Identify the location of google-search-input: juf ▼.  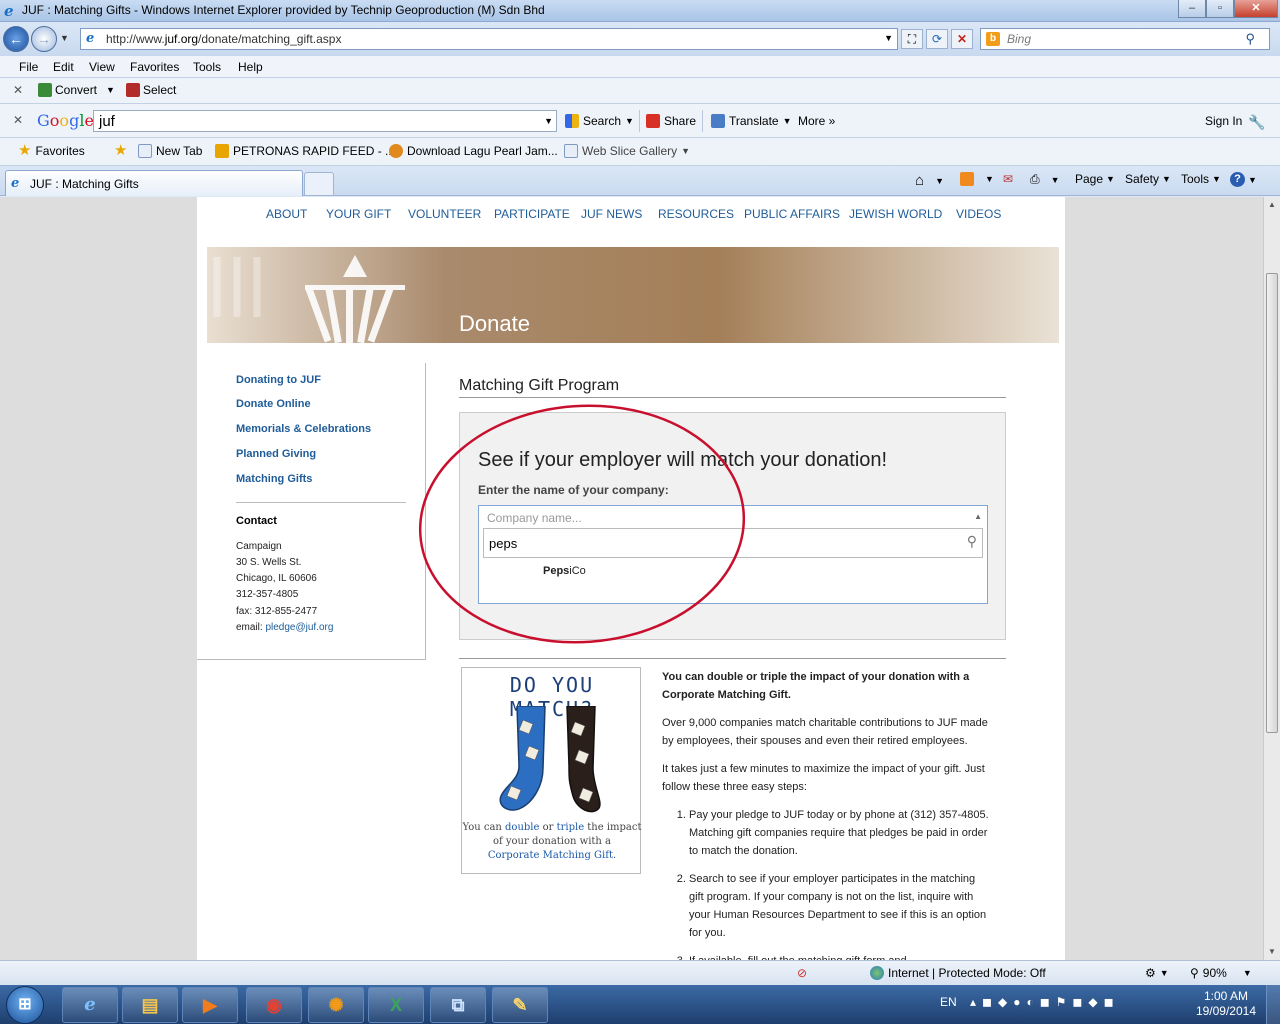
(325, 121).